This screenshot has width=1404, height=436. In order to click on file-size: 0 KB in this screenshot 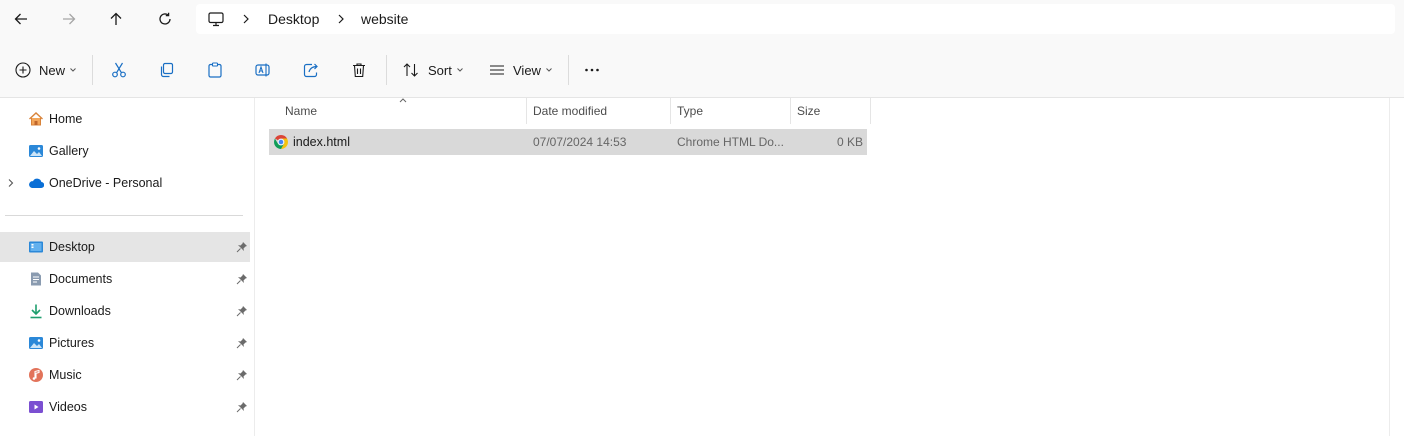, I will do `click(849, 142)`.